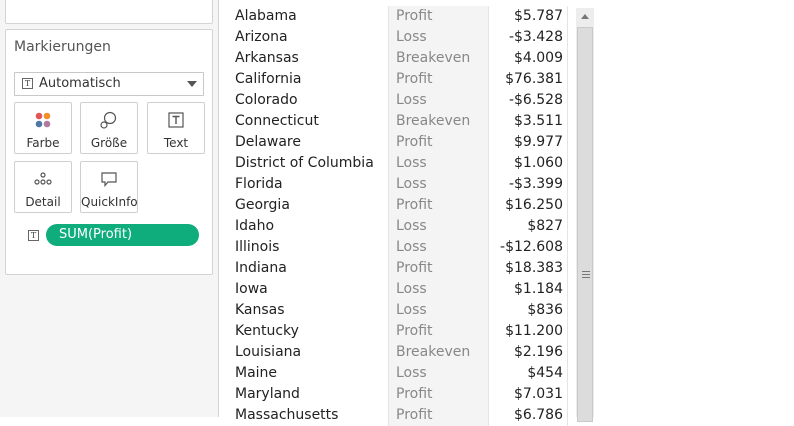  I want to click on table-row: California Profit $76.381, so click(398, 79).